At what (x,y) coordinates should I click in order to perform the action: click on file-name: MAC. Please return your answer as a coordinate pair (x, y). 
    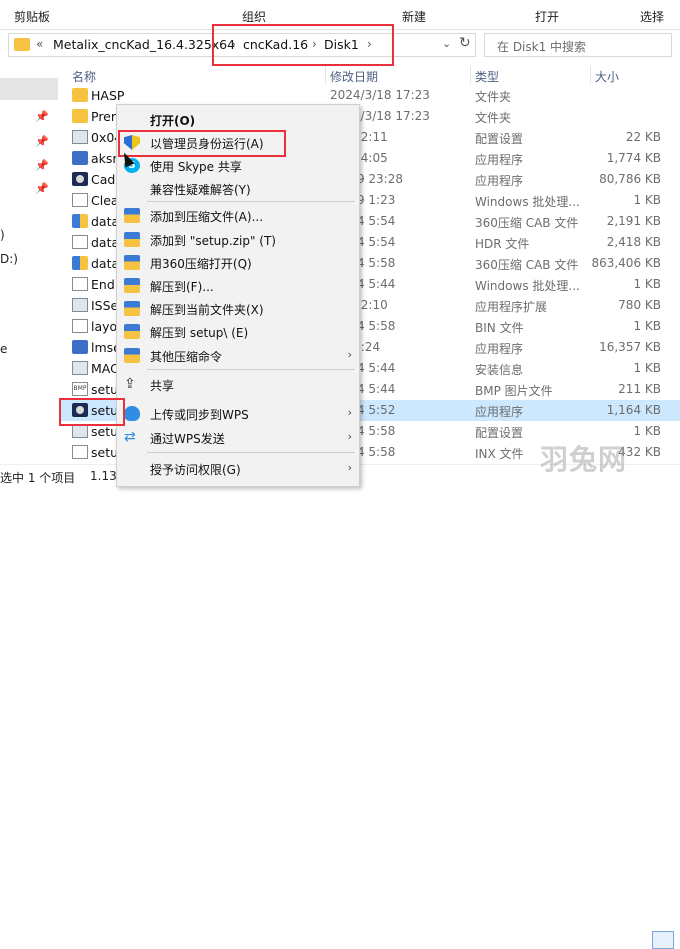
    Looking at the image, I should click on (105, 368).